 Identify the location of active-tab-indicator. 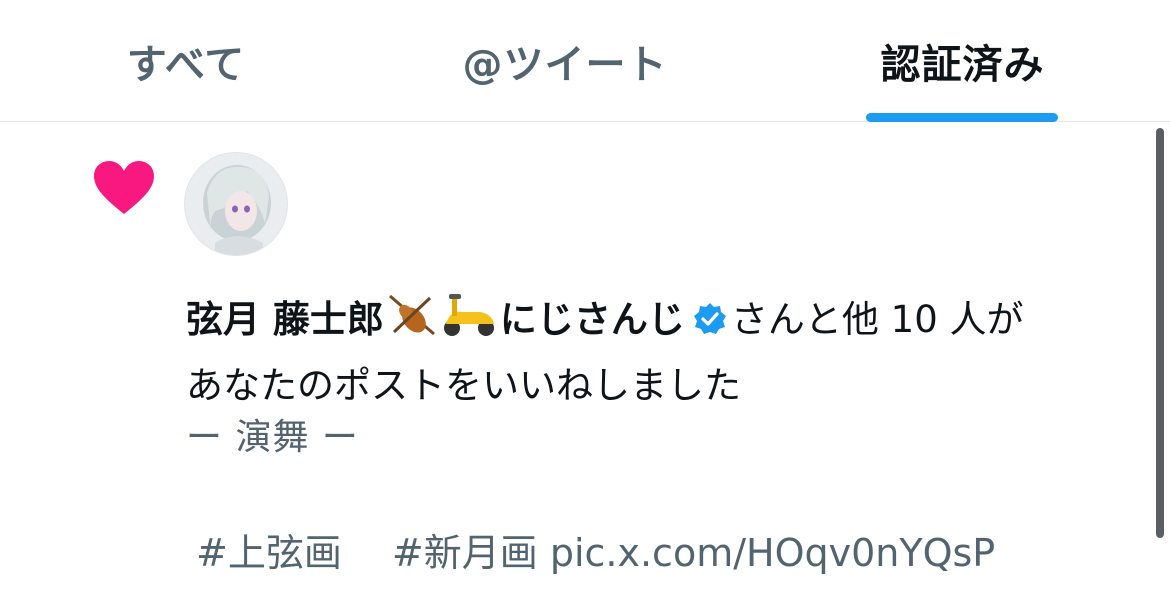
(962, 117).